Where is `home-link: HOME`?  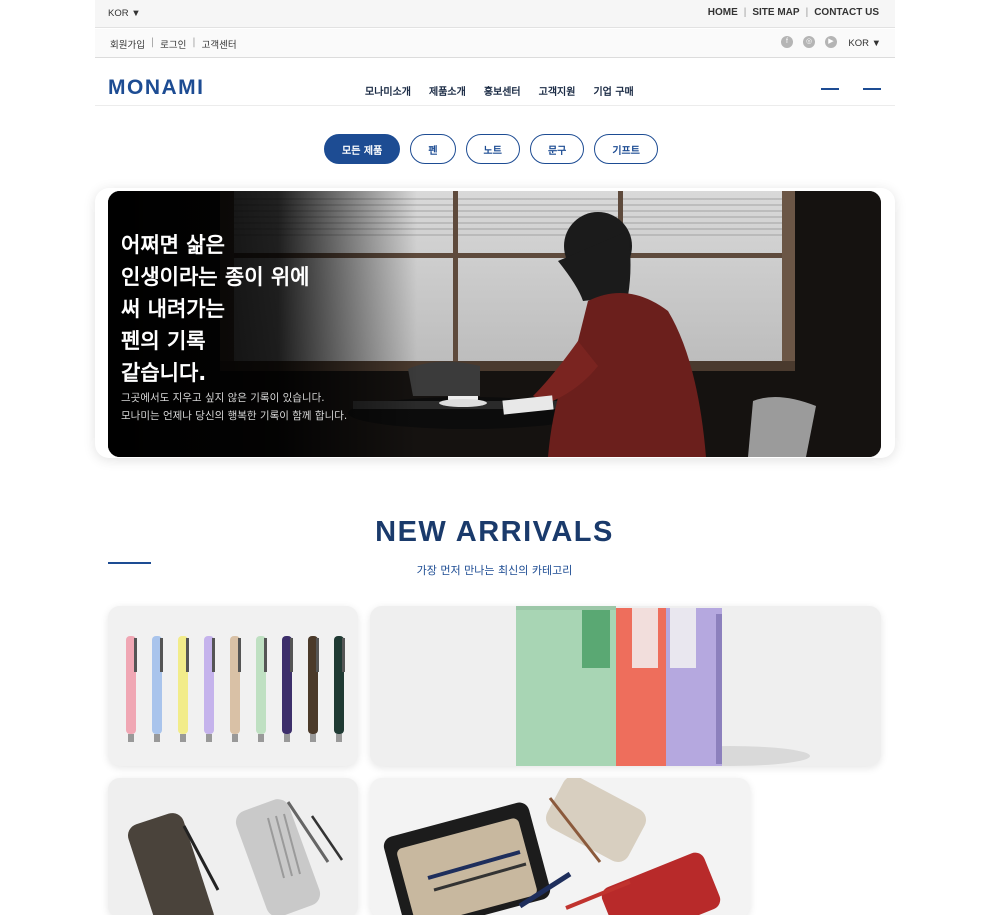 home-link: HOME is located at coordinates (723, 12).